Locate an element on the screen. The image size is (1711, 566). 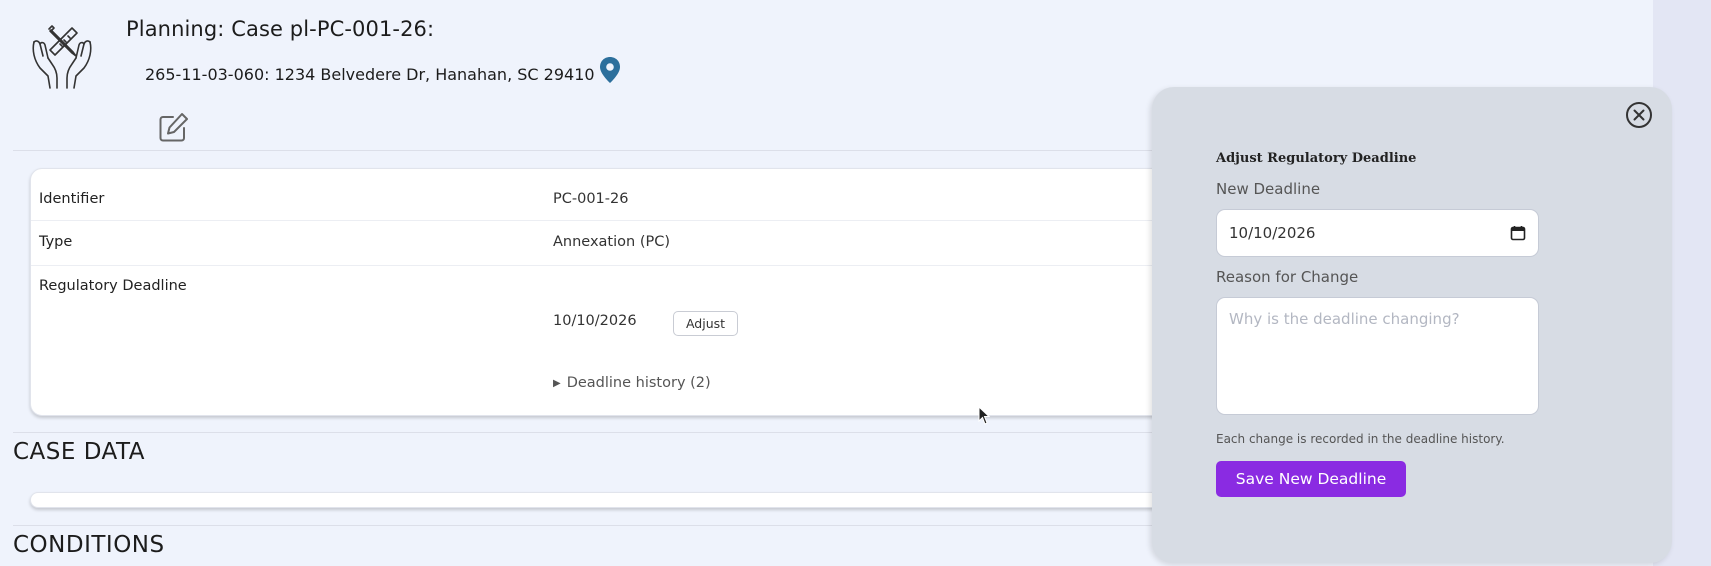
details-label: Type is located at coordinates (56, 242).